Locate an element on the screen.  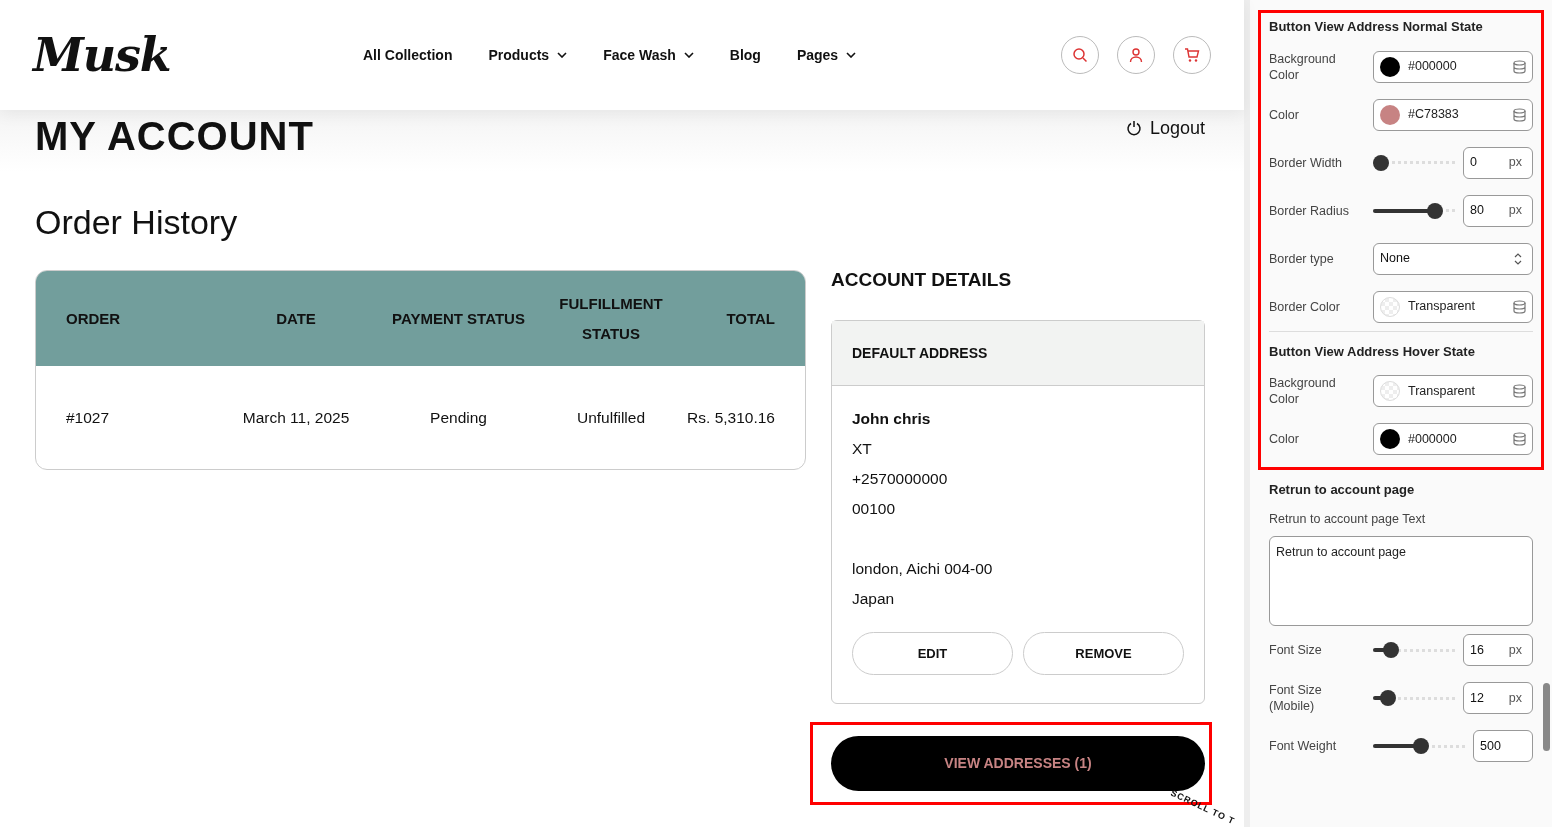
section-heading: Order History is located at coordinates (136, 222).